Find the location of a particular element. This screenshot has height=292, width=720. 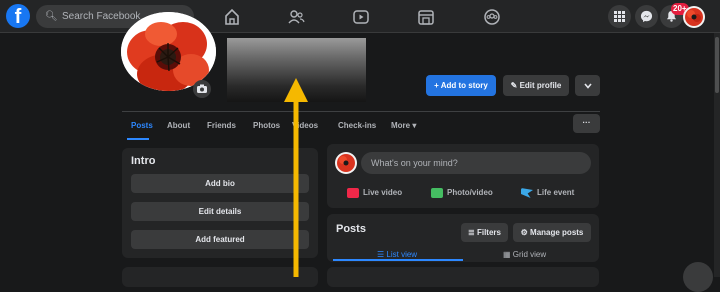

live-video-button: Live video is located at coordinates (374, 193).